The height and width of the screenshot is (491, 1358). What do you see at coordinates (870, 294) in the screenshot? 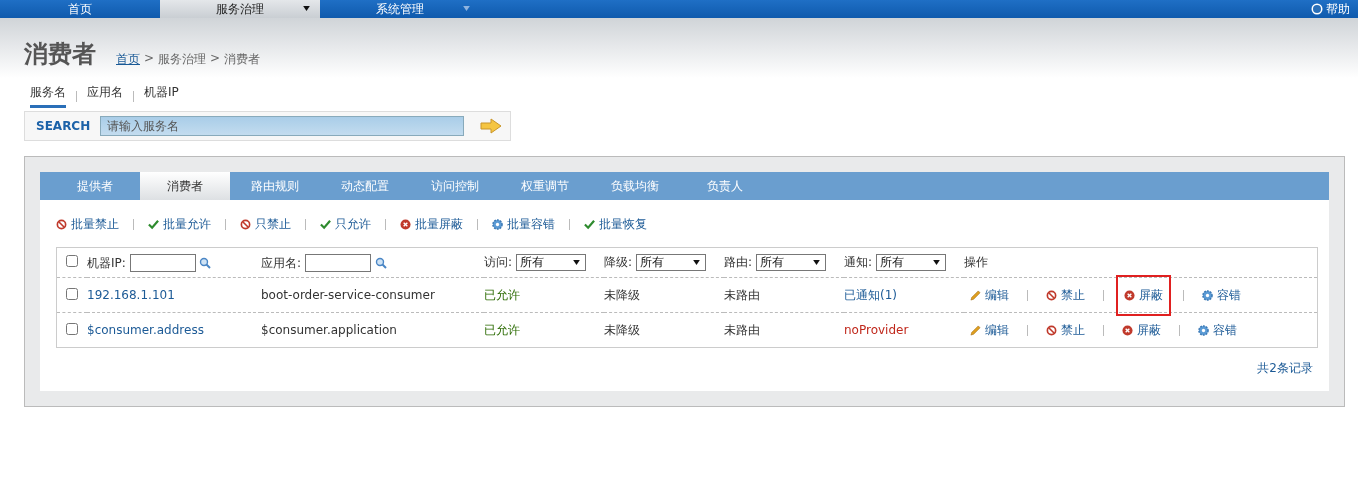
I see `notify-status: 已通知(1)` at bounding box center [870, 294].